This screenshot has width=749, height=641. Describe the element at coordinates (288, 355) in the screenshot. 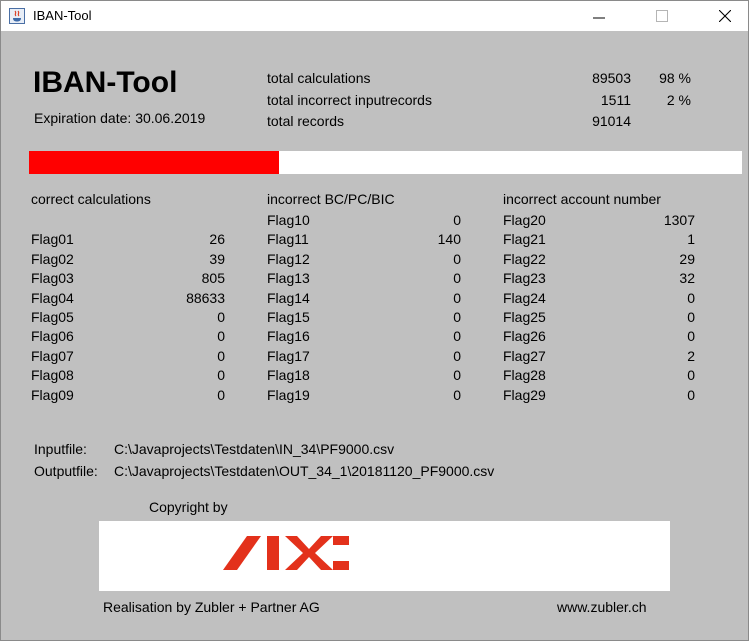

I see `flag-label: Flag17` at that location.